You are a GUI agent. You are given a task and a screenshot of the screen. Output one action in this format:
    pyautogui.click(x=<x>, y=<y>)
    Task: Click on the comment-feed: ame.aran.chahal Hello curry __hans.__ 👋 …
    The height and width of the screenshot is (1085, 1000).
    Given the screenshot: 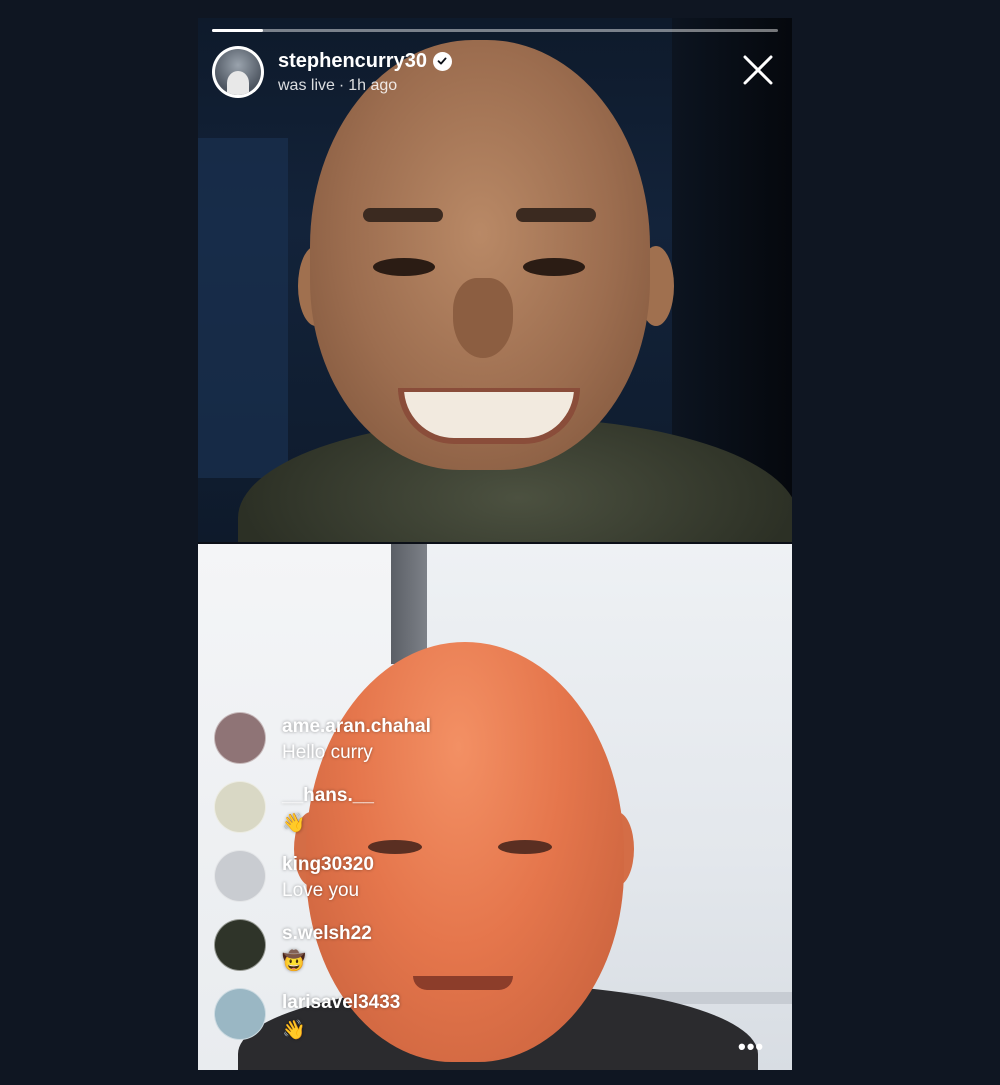 What is the action you would take?
    pyautogui.click(x=404, y=884)
    